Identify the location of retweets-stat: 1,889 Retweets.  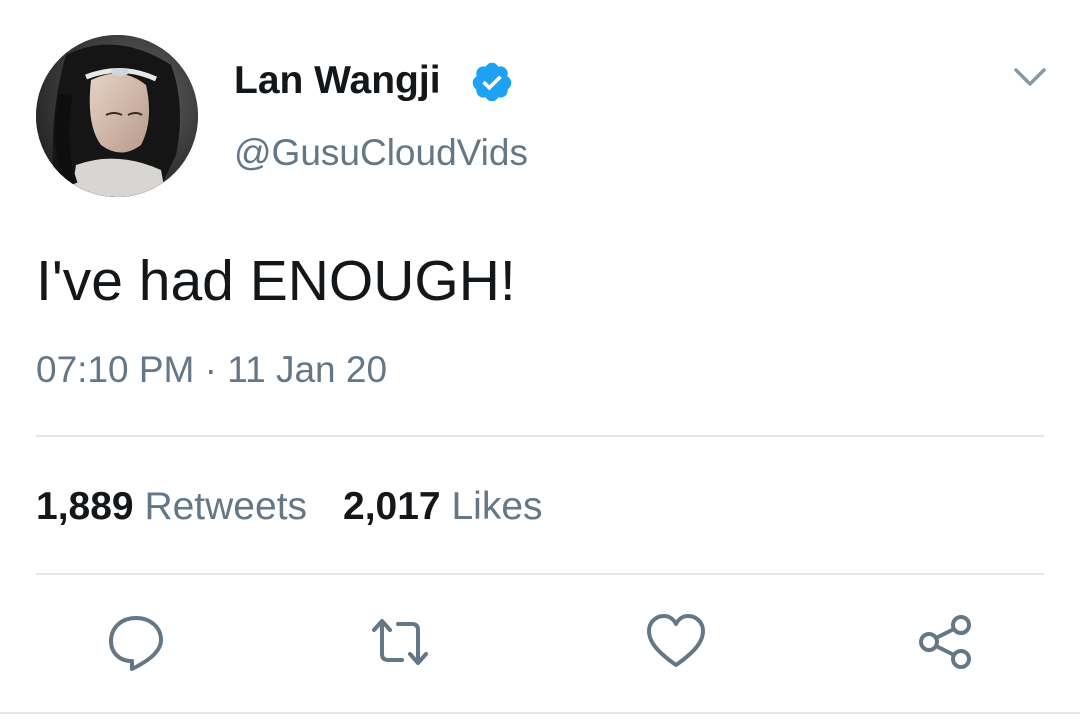
(171, 506).